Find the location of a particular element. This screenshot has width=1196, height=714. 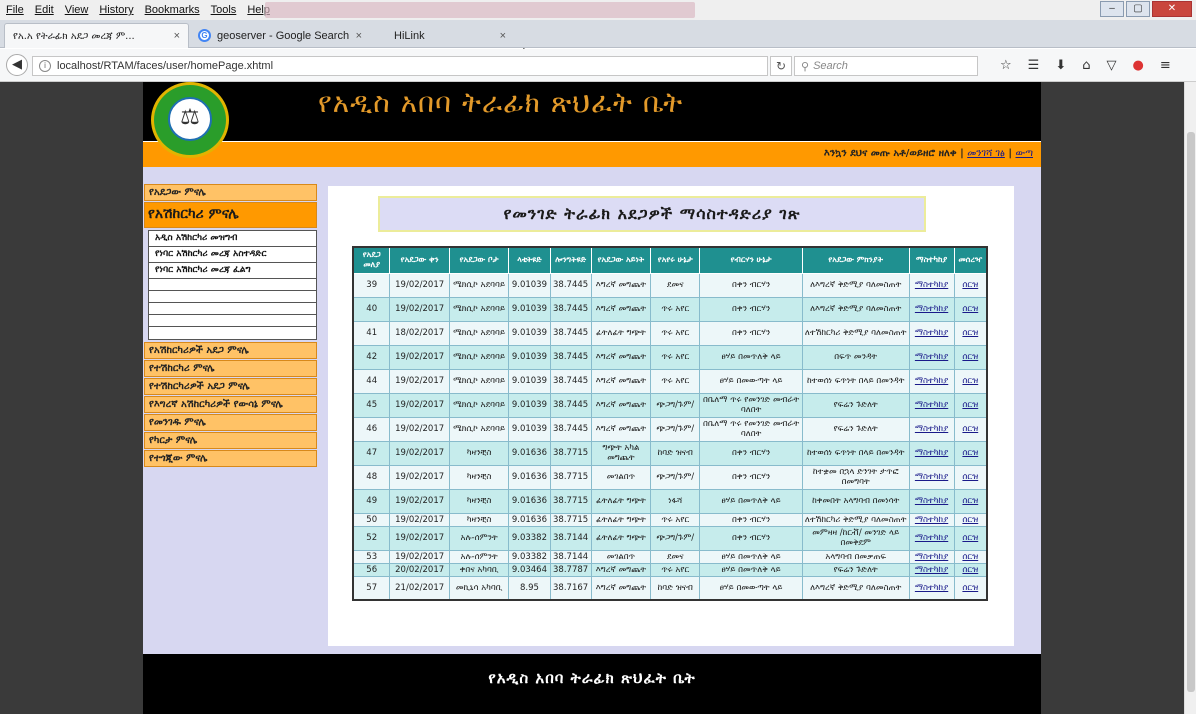

col-header: የአየሩ ሁኔታ is located at coordinates (675, 260).